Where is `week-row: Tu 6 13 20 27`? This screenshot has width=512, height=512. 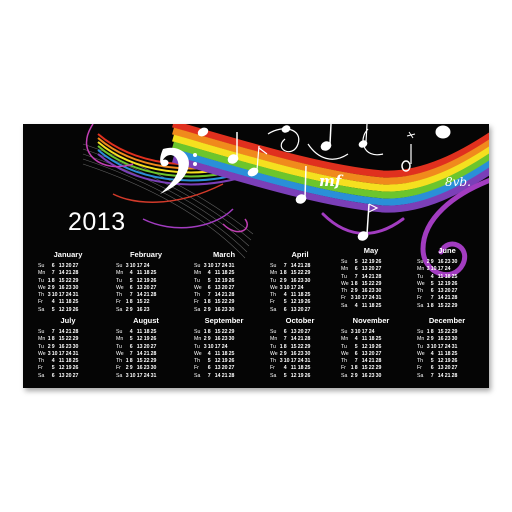 week-row: Tu 6 13 20 27 is located at coordinates (137, 347).